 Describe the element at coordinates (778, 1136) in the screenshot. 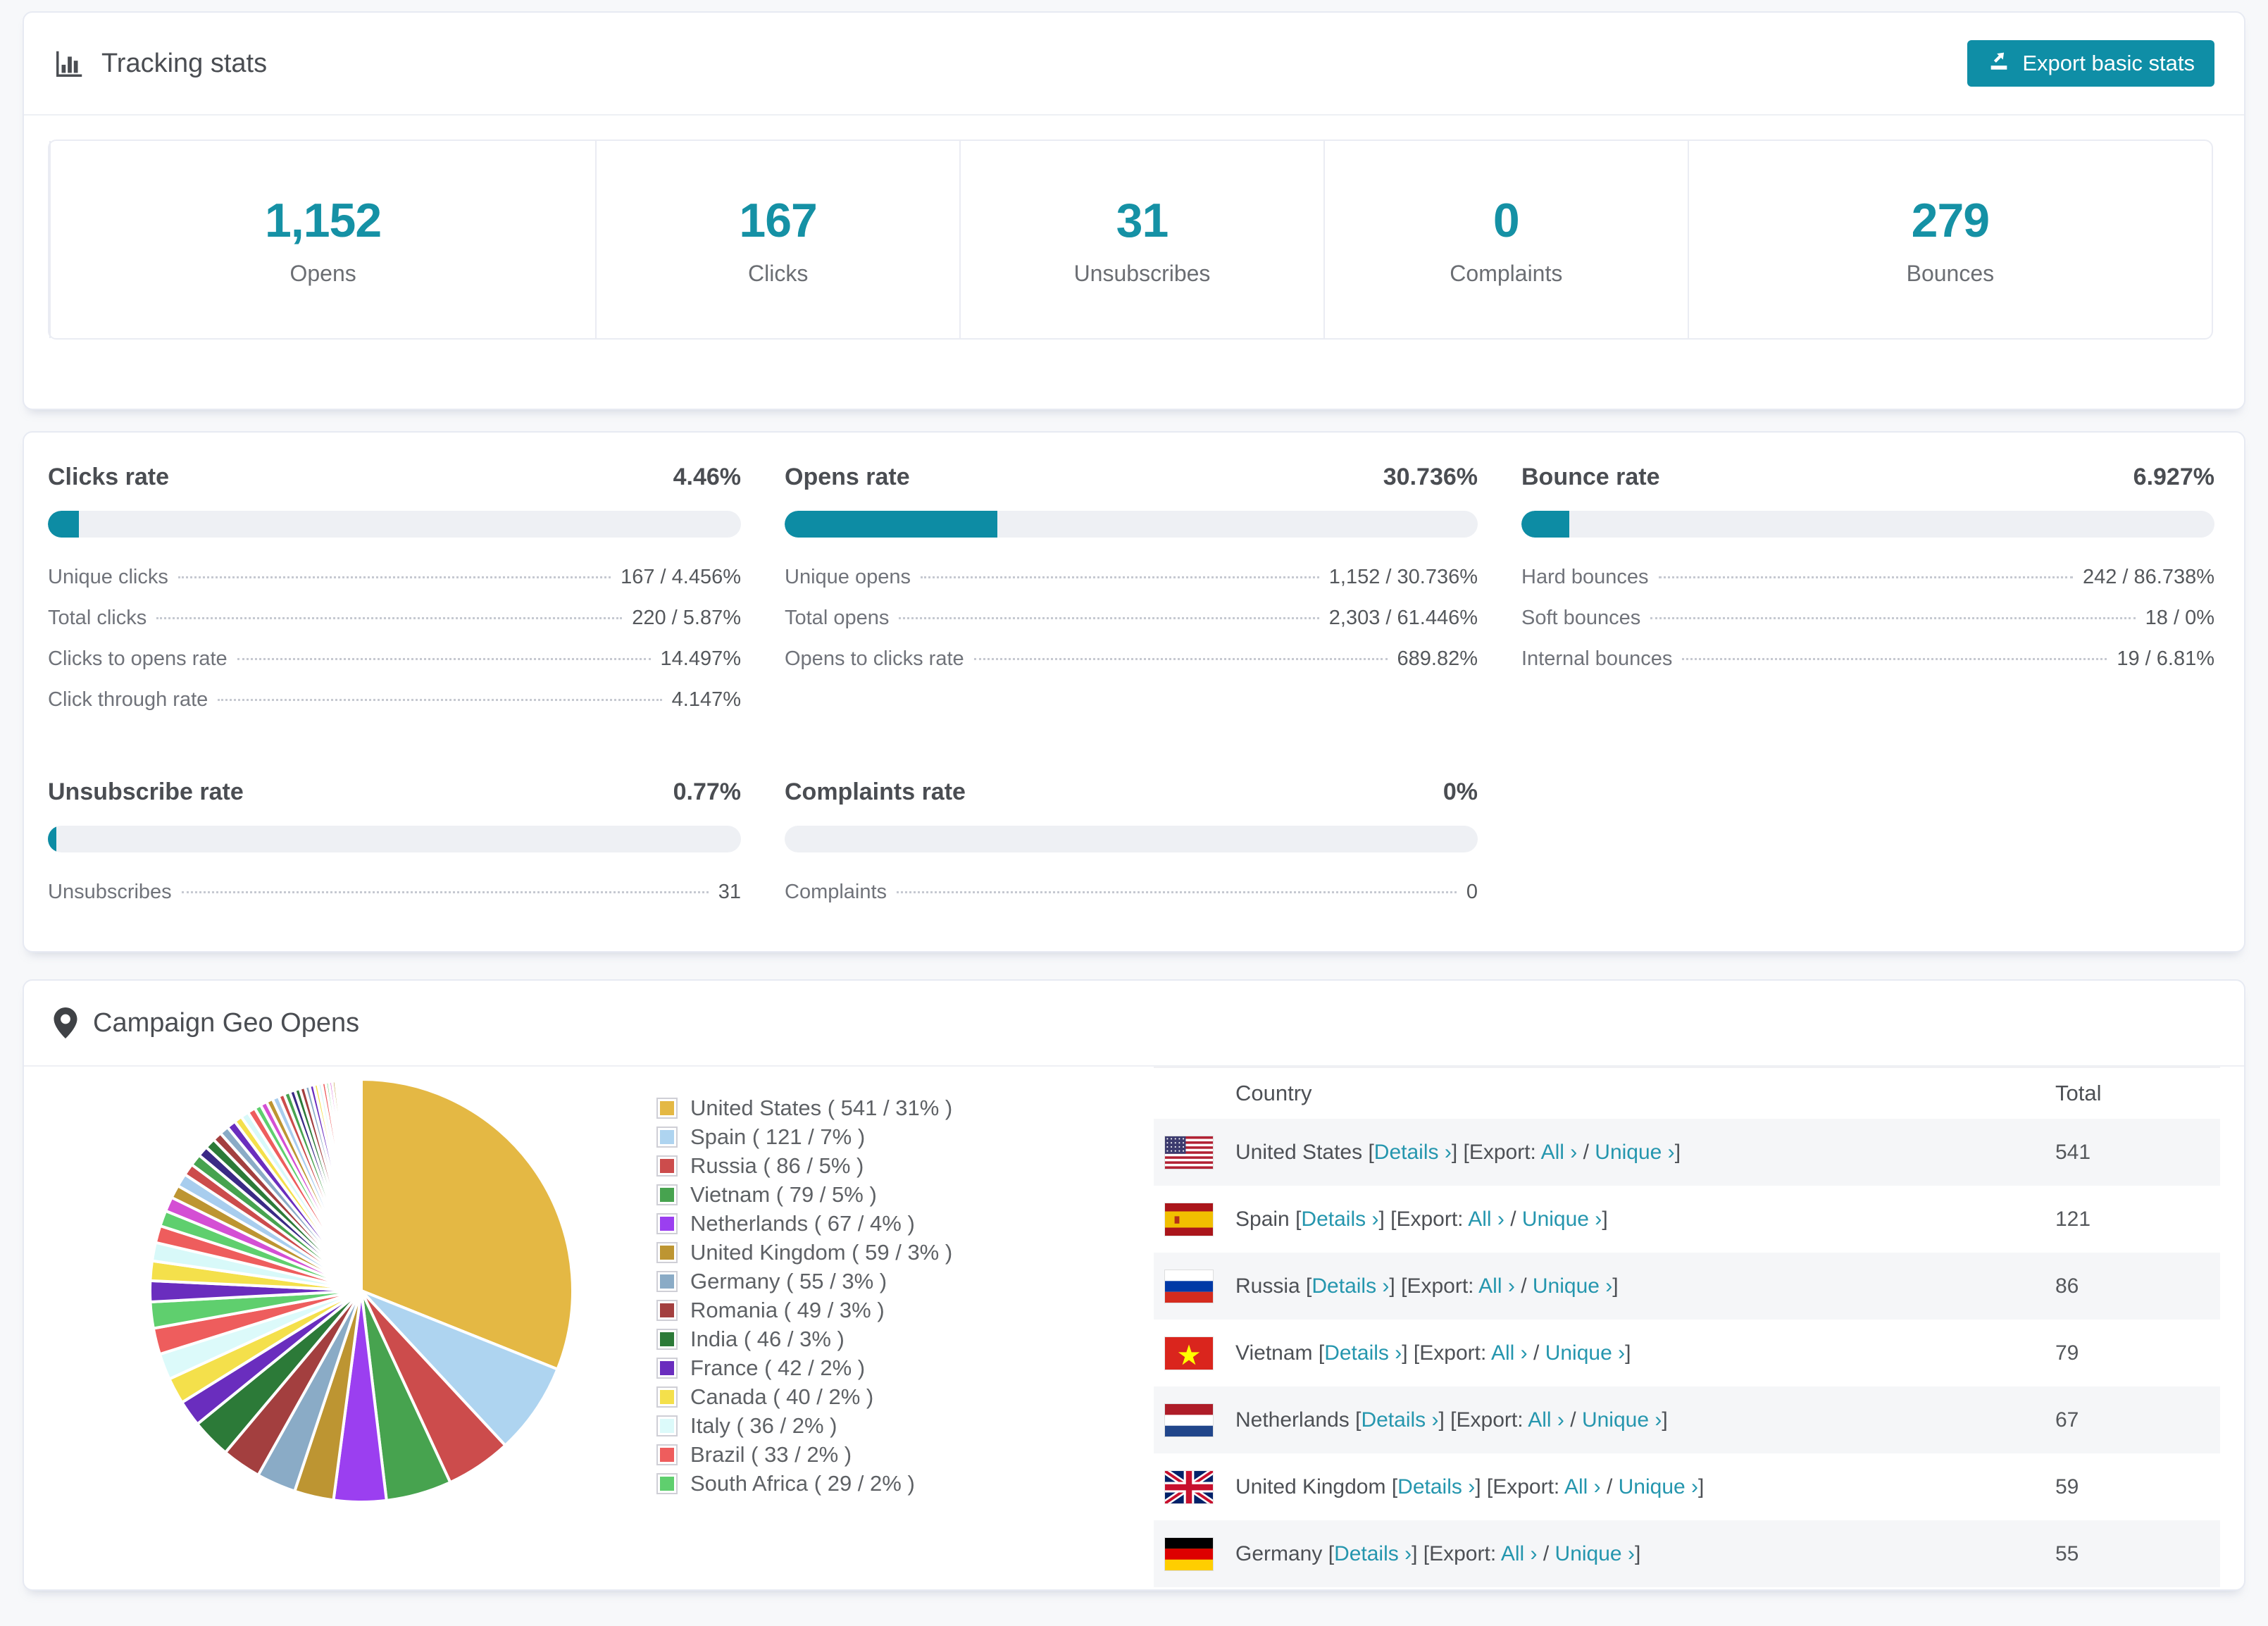

I see `legend-label: Spain ( 121 / 7% )` at that location.